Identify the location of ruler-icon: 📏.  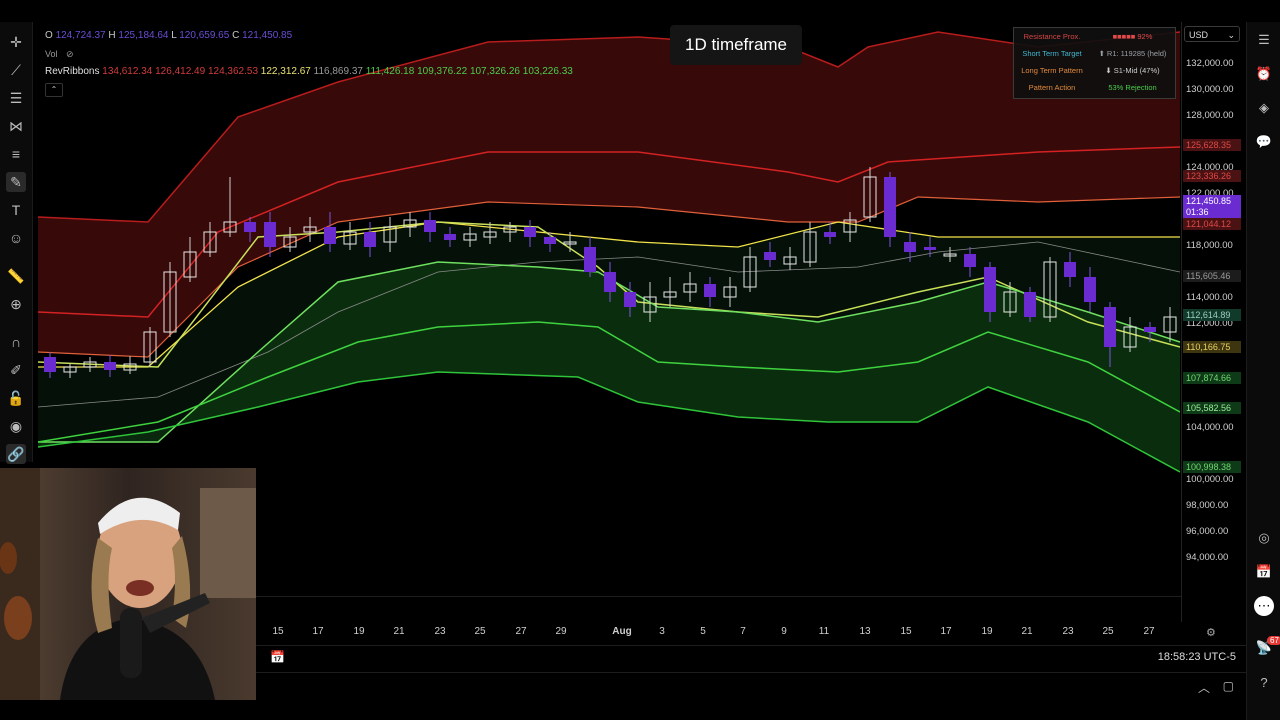
(16, 276).